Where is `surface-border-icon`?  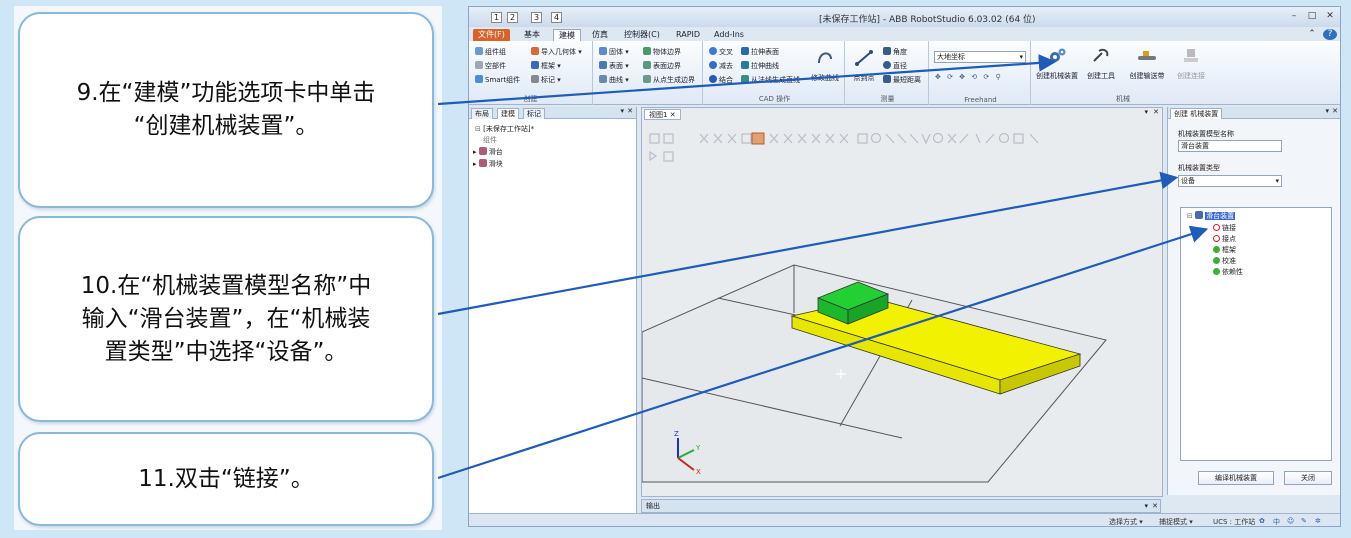 surface-border-icon is located at coordinates (647, 65).